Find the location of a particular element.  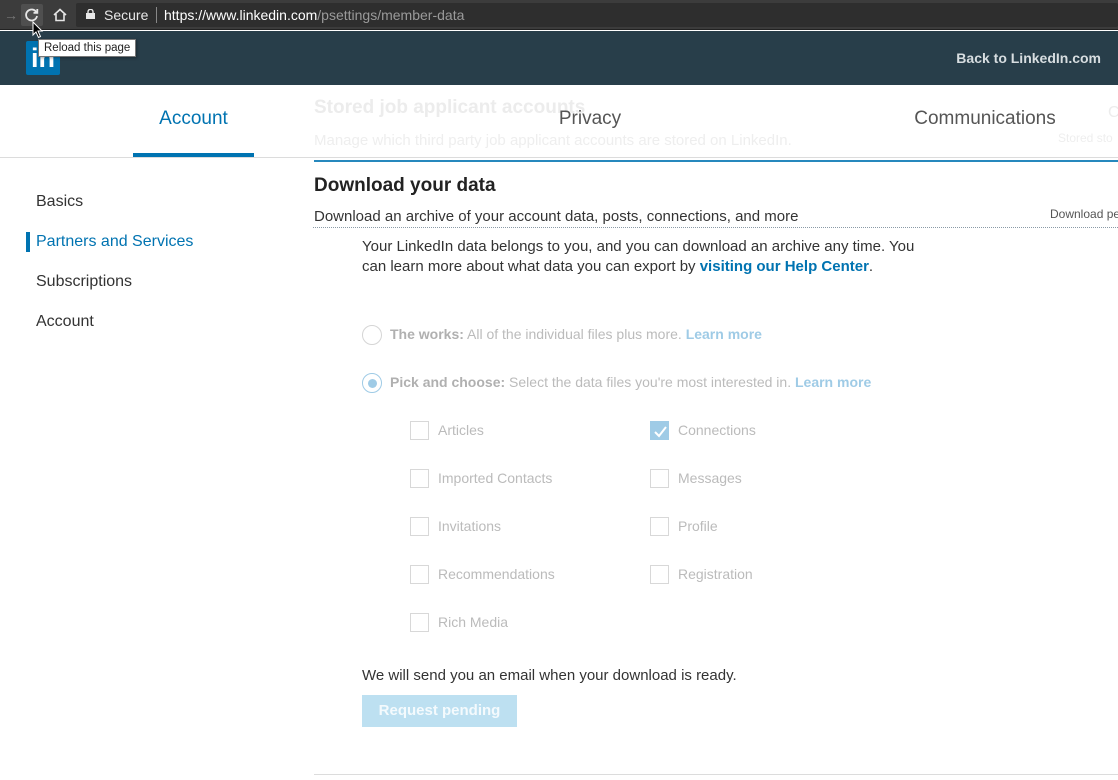

section-right-text: Download pe is located at coordinates (1084, 214).